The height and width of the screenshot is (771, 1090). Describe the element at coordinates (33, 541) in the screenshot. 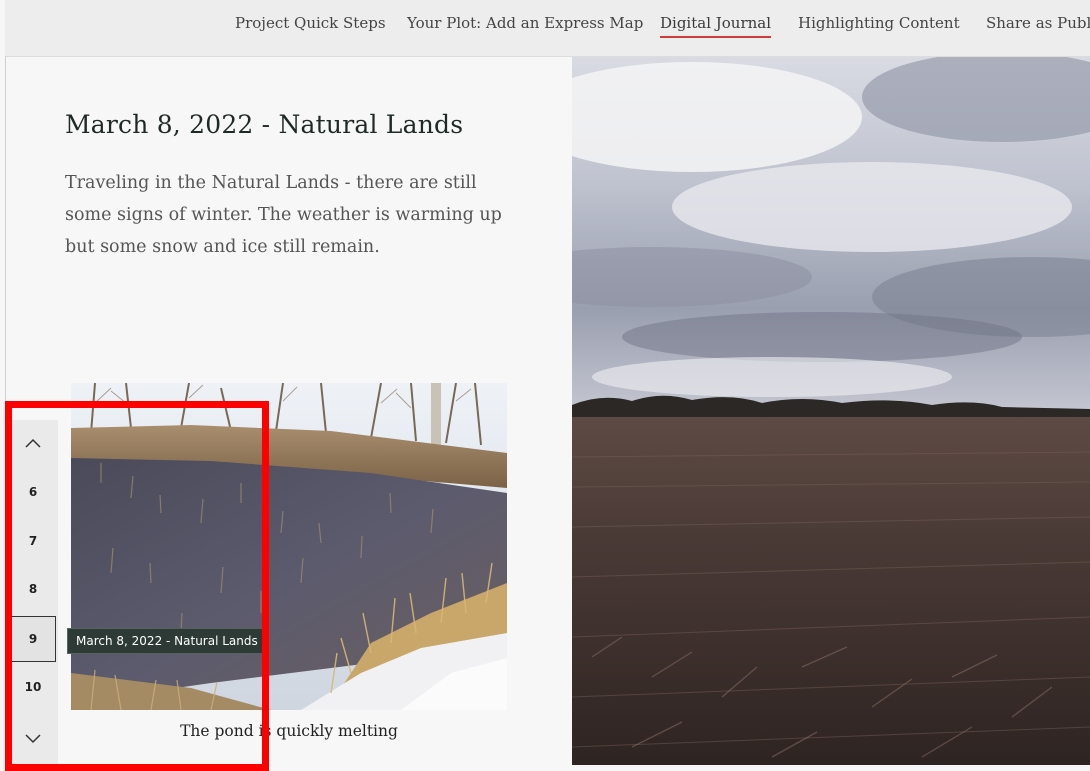

I see `entry-7-button: 7` at that location.